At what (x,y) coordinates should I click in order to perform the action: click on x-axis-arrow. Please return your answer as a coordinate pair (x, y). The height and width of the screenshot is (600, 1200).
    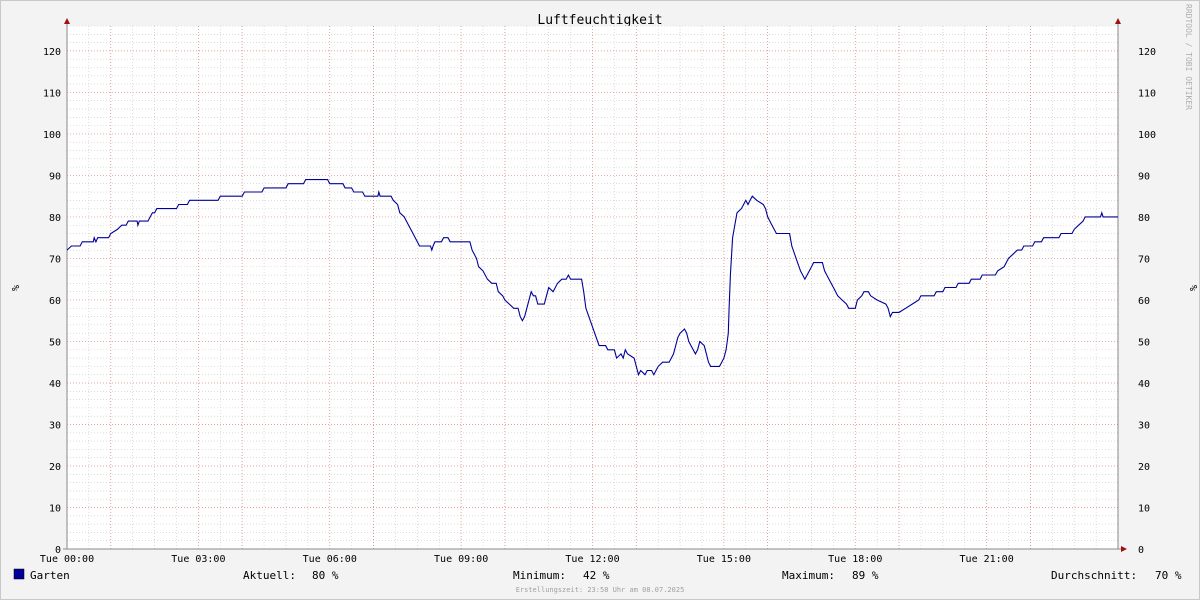
    Looking at the image, I should click on (1124, 549).